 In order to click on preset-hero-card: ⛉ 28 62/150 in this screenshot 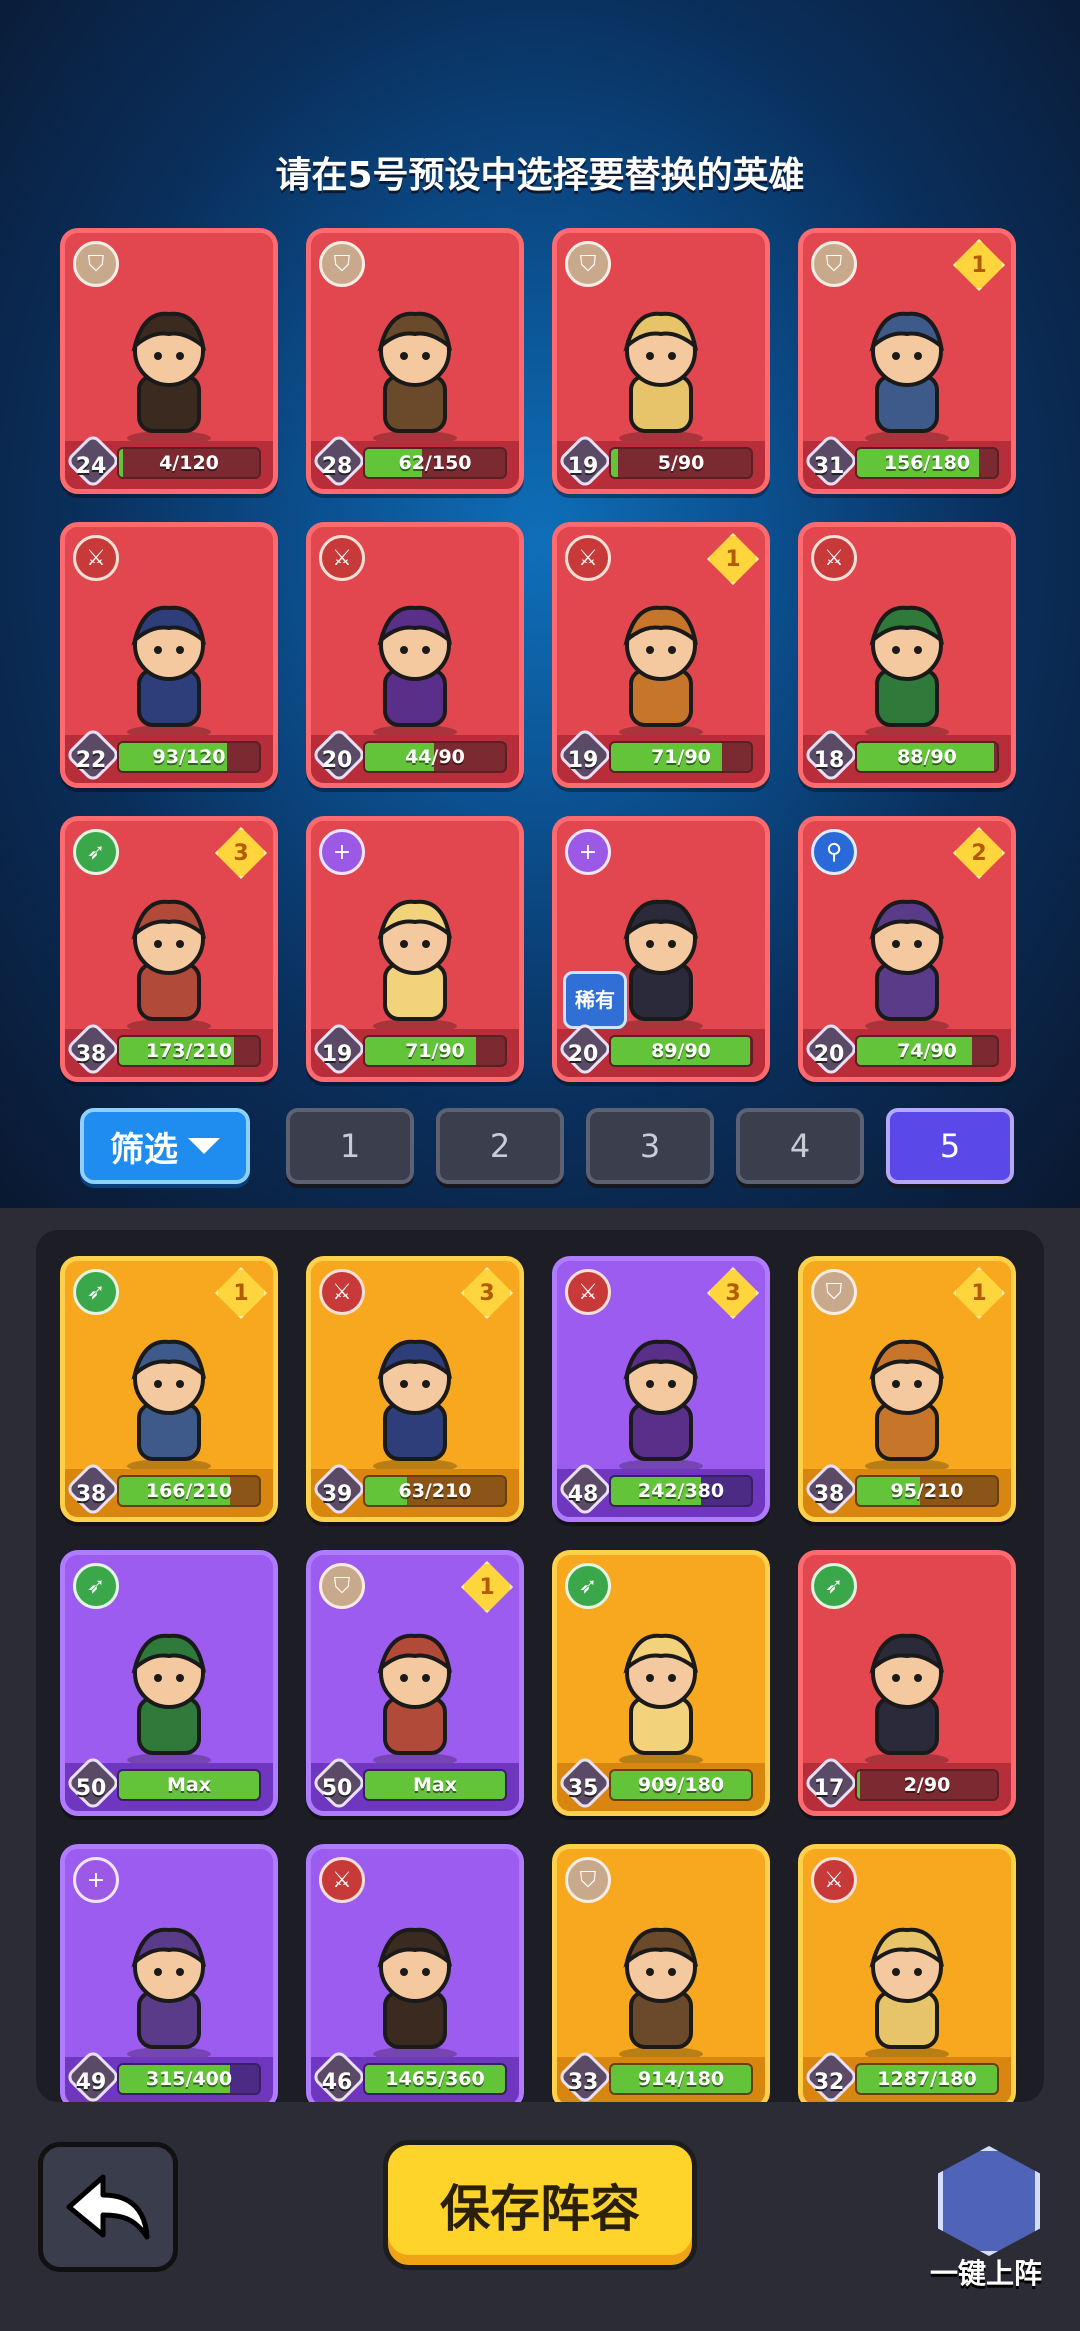, I will do `click(415, 361)`.